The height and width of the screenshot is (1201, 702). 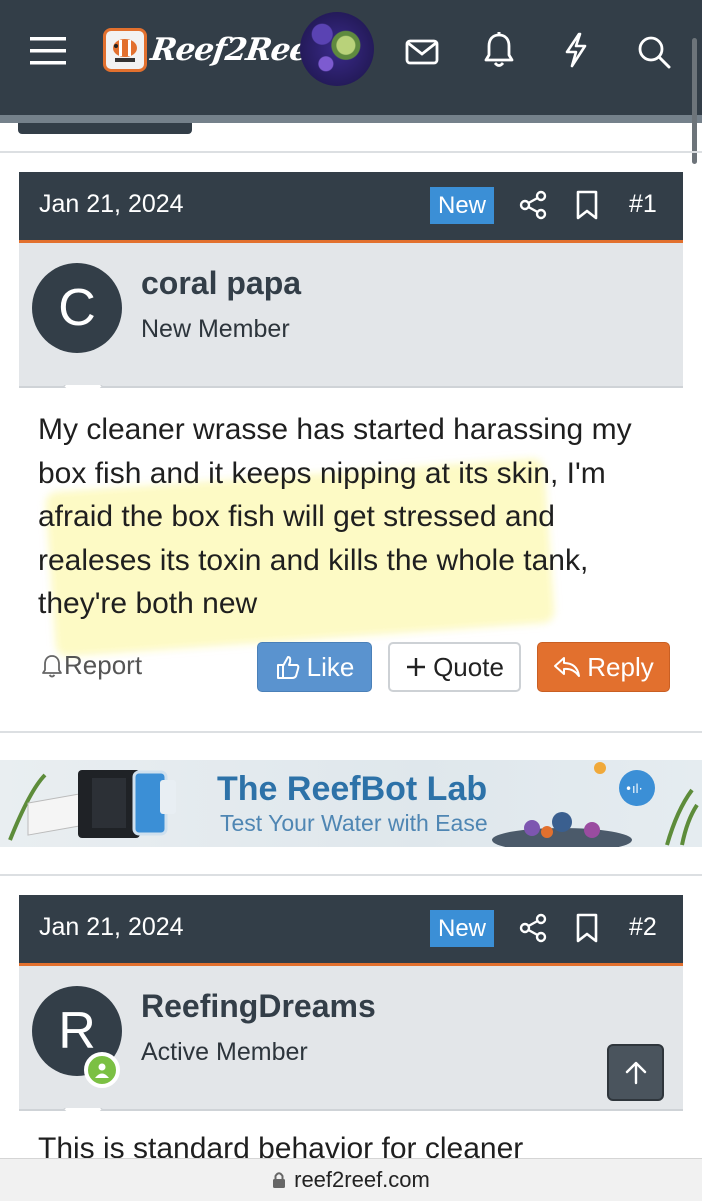 I want to click on arrow-up-icon, so click(x=635, y=1072).